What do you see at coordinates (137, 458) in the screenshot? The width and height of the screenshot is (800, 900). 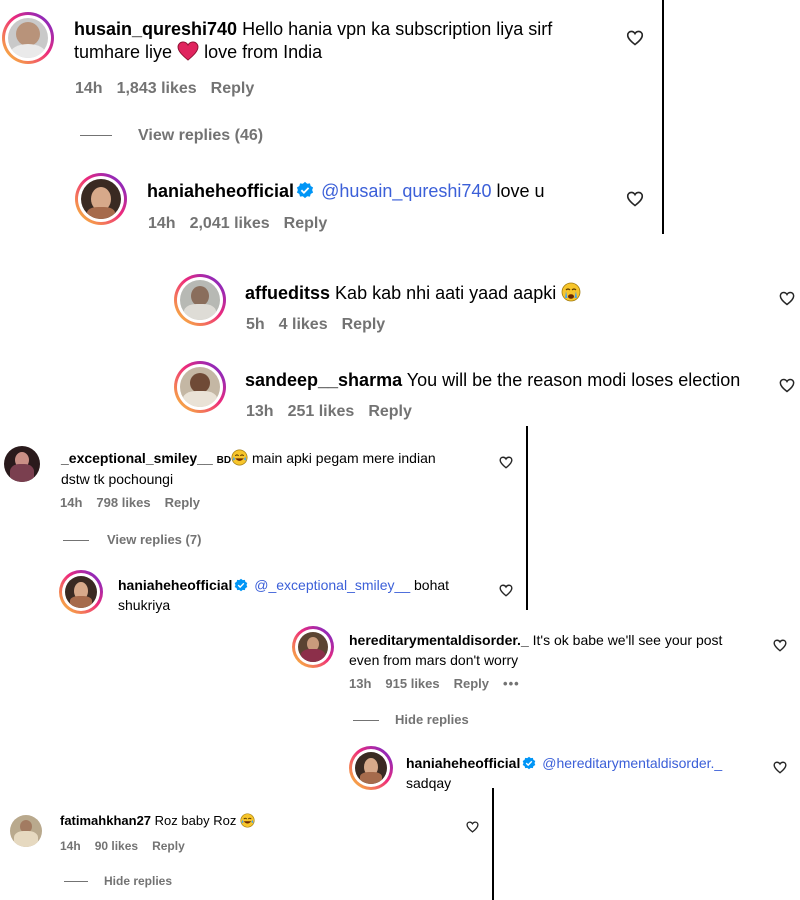 I see `username: _exceptional_smiley__` at bounding box center [137, 458].